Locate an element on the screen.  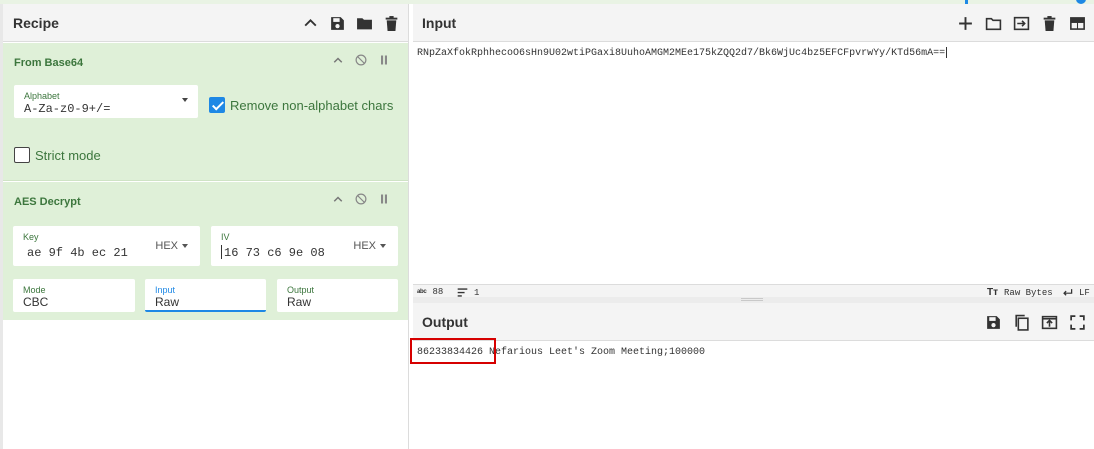
op-title-aes-decrypt: AES Decrypt is located at coordinates (47, 202).